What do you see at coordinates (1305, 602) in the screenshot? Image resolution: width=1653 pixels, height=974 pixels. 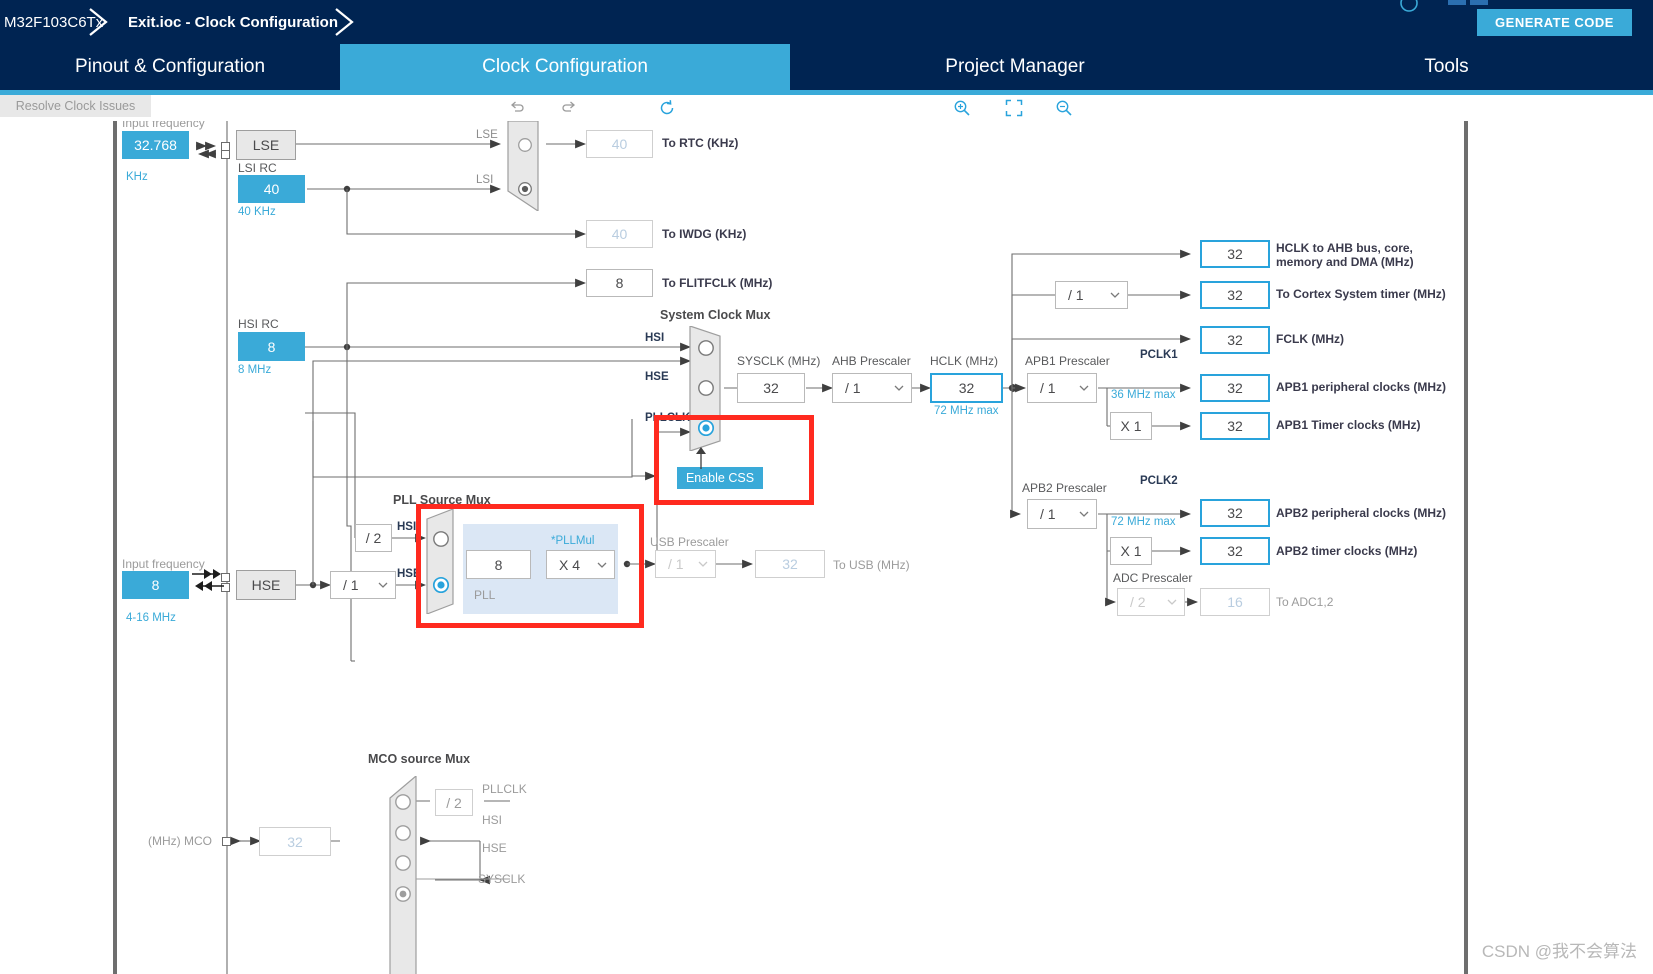 I see `to-adc-label: To ADC1,2` at bounding box center [1305, 602].